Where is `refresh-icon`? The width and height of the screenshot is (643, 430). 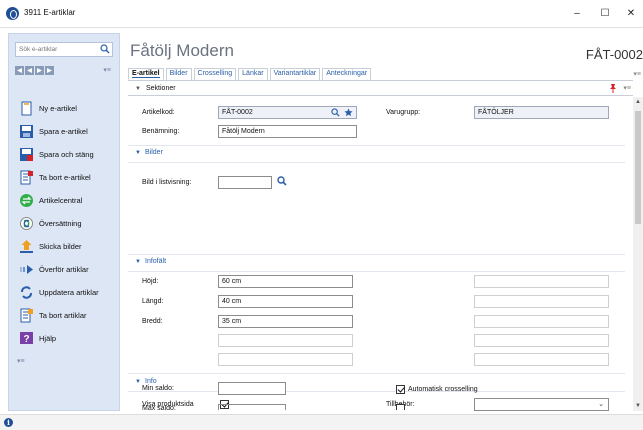 refresh-icon is located at coordinates (26, 292).